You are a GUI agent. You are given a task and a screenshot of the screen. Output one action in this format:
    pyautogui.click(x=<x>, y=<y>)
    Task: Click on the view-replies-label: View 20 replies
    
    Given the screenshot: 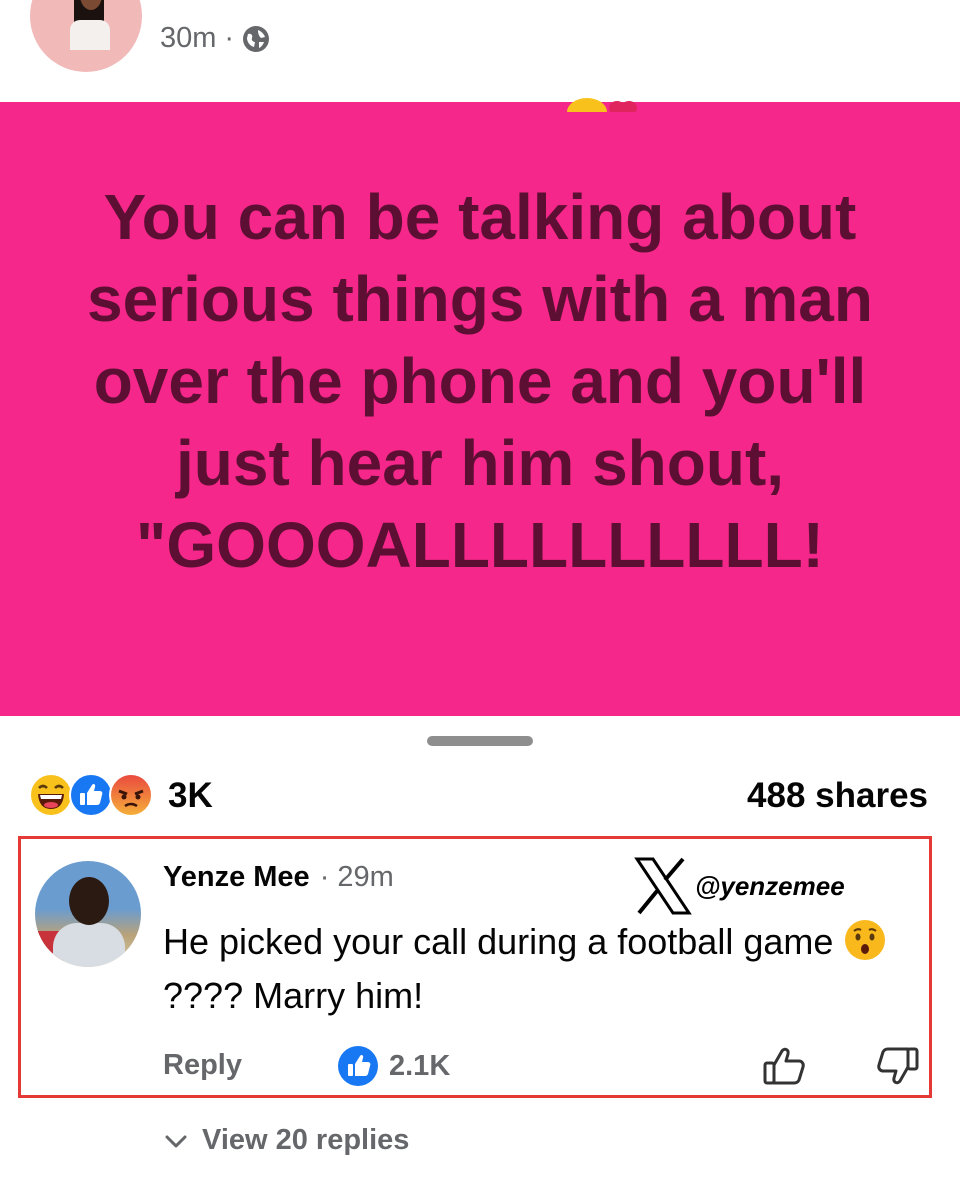 What is the action you would take?
    pyautogui.click(x=306, y=1140)
    